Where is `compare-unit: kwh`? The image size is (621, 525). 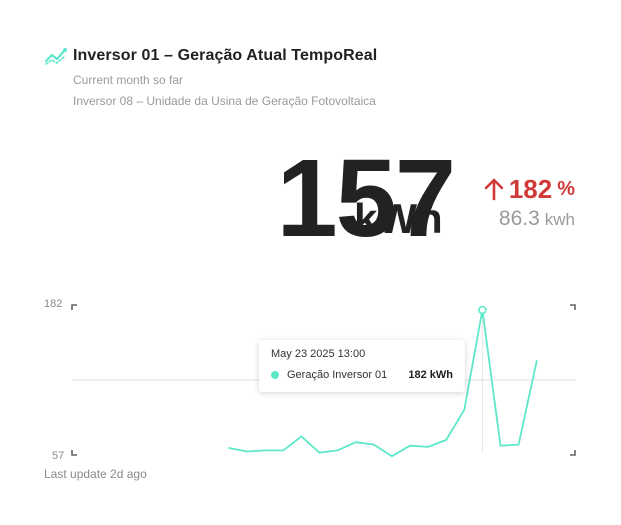 compare-unit: kwh is located at coordinates (559, 219).